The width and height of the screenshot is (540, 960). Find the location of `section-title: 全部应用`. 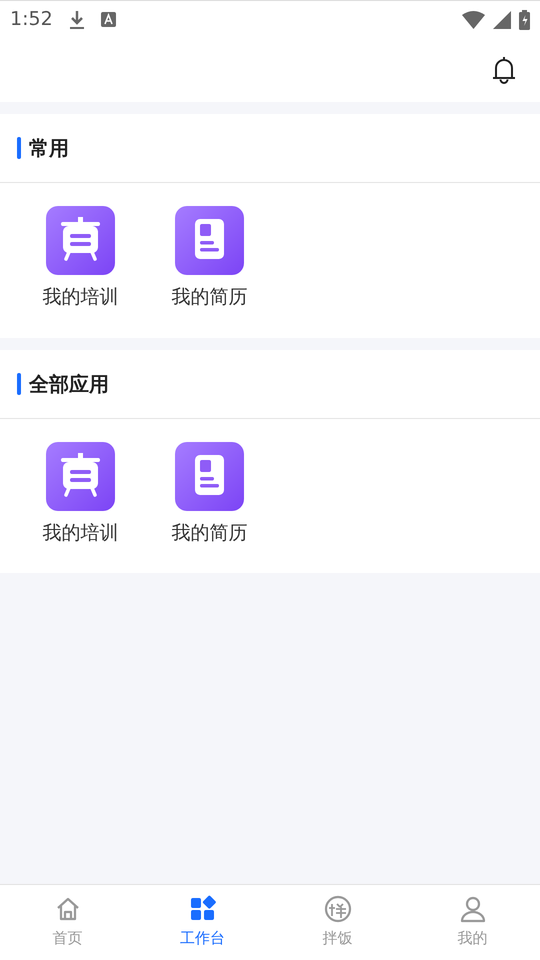

section-title: 全部应用 is located at coordinates (69, 384).